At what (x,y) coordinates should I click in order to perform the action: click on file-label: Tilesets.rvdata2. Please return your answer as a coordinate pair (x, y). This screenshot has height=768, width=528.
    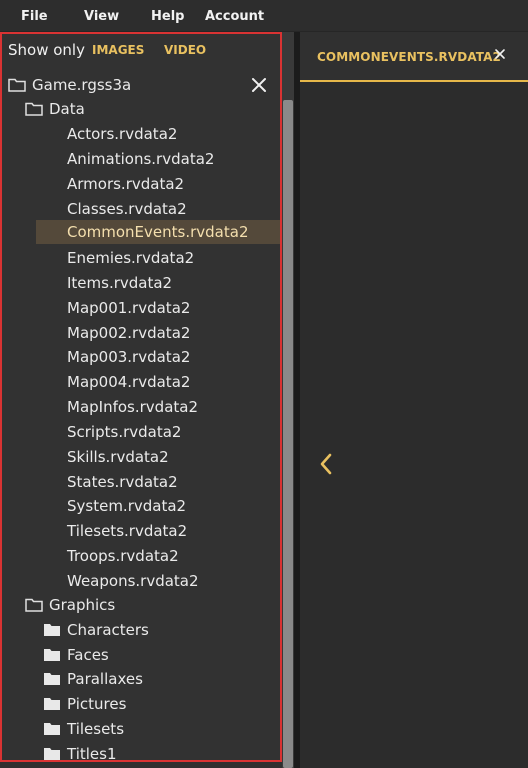
    Looking at the image, I should click on (127, 531).